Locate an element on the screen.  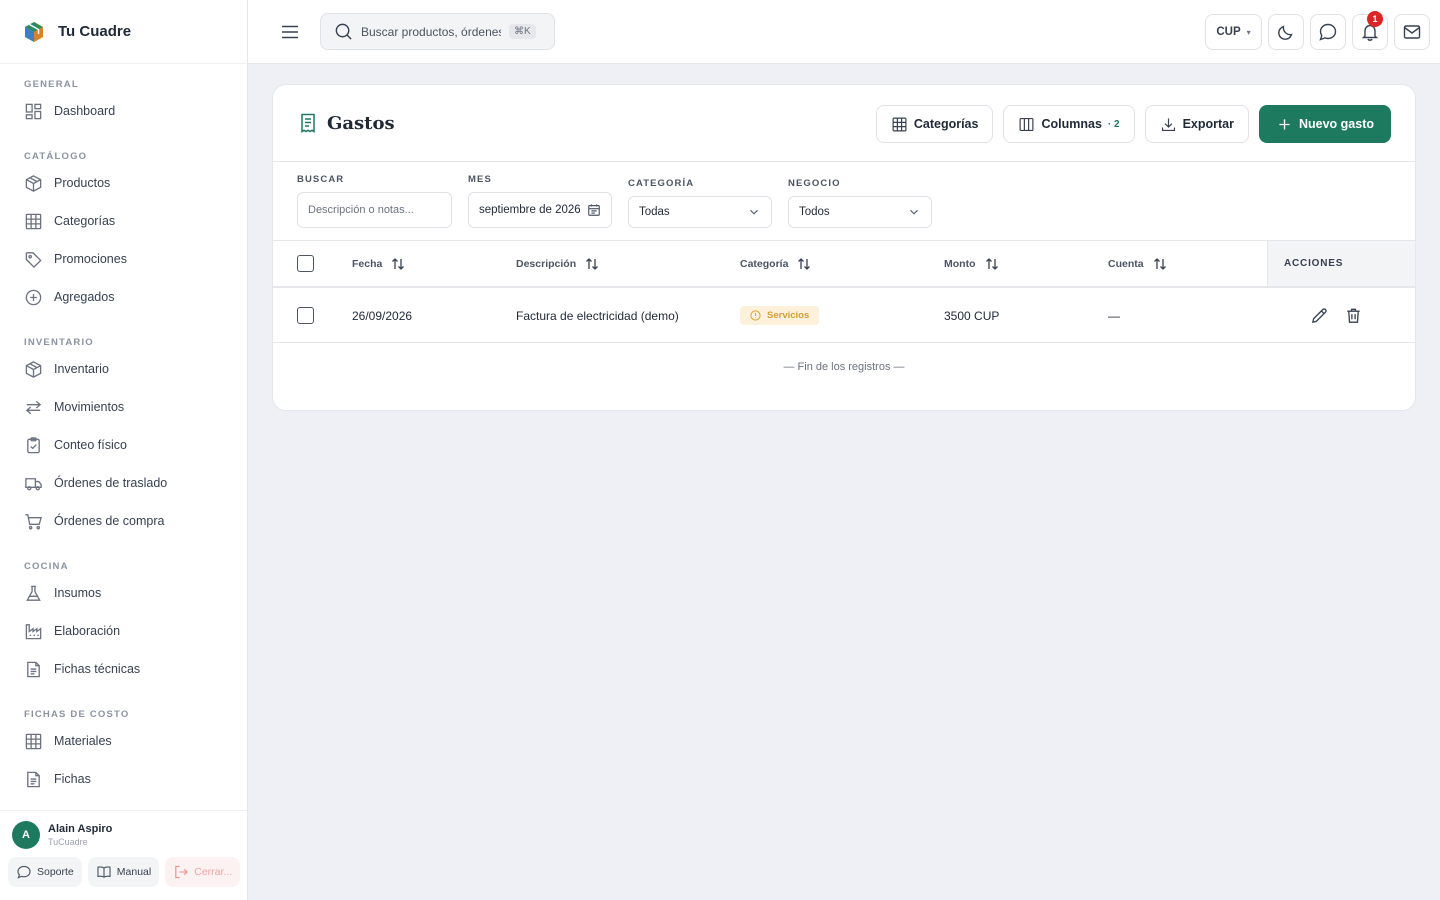
user-name: Alain Aspiro is located at coordinates (80, 829).